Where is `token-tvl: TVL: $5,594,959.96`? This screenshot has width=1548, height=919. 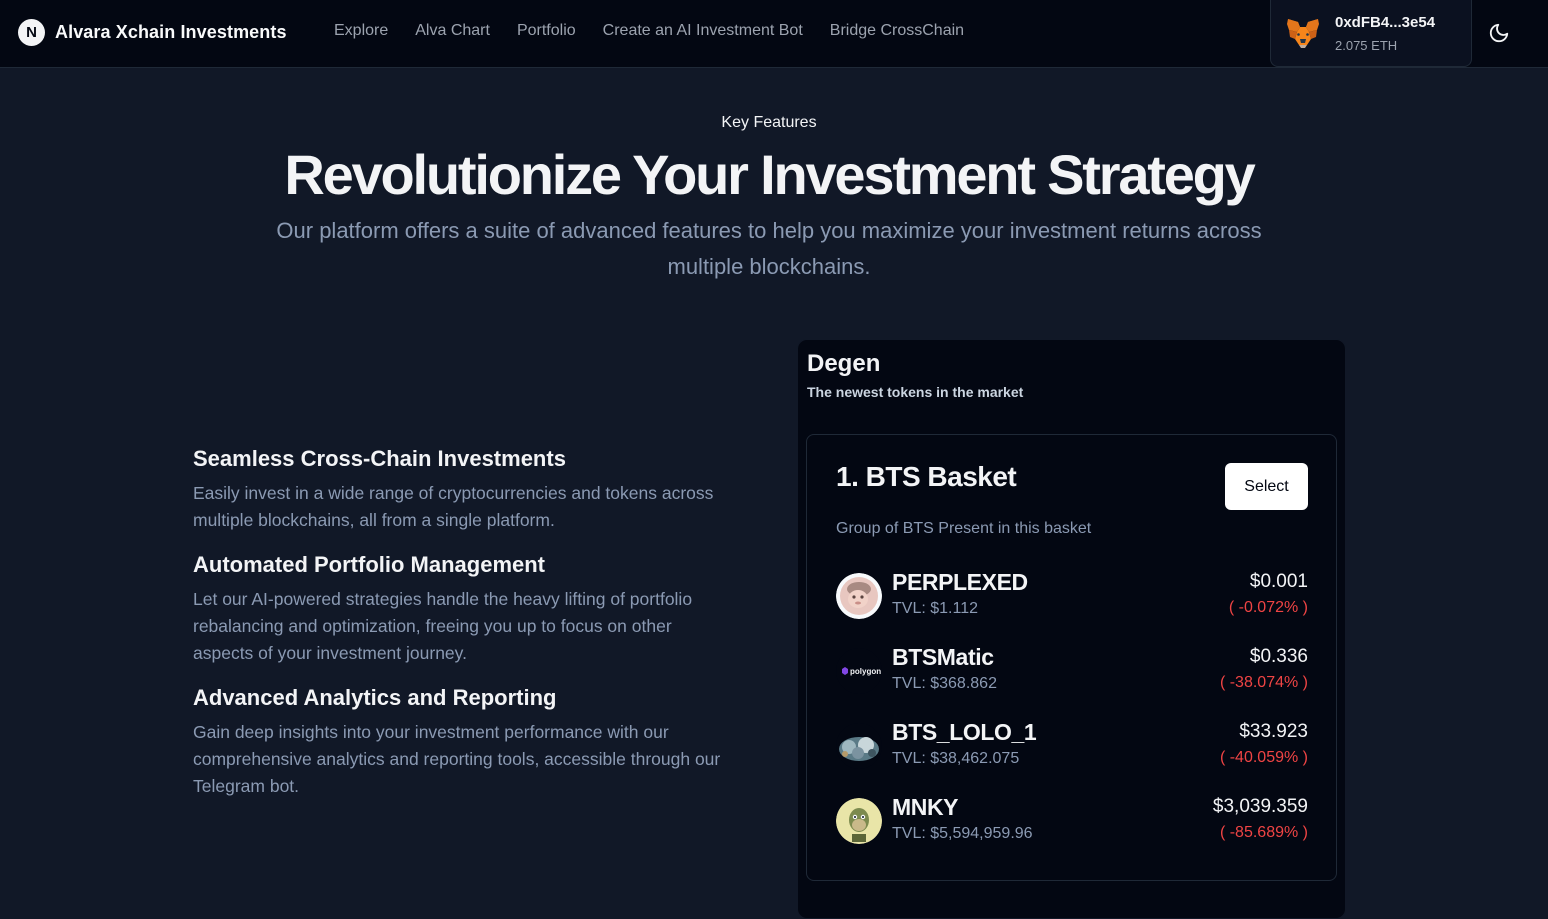
token-tvl: TVL: $5,594,959.96 is located at coordinates (962, 833).